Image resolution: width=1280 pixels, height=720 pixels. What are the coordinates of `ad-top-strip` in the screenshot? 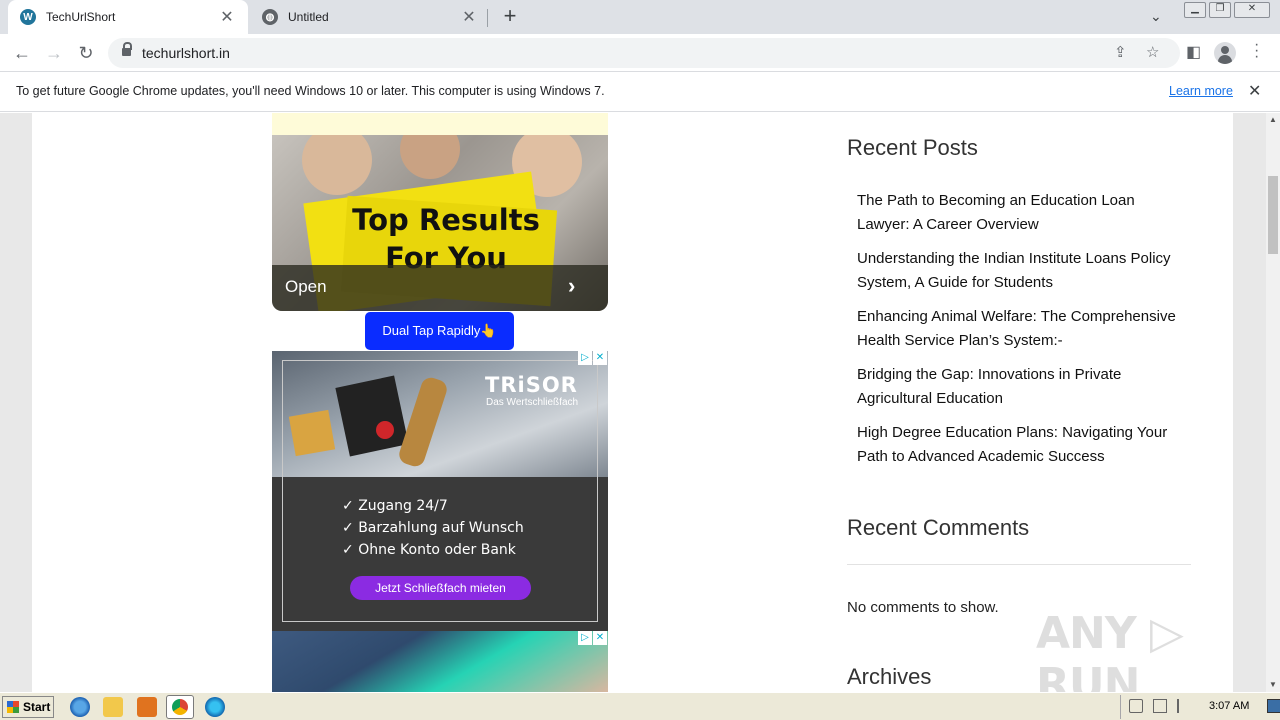 It's located at (440, 124).